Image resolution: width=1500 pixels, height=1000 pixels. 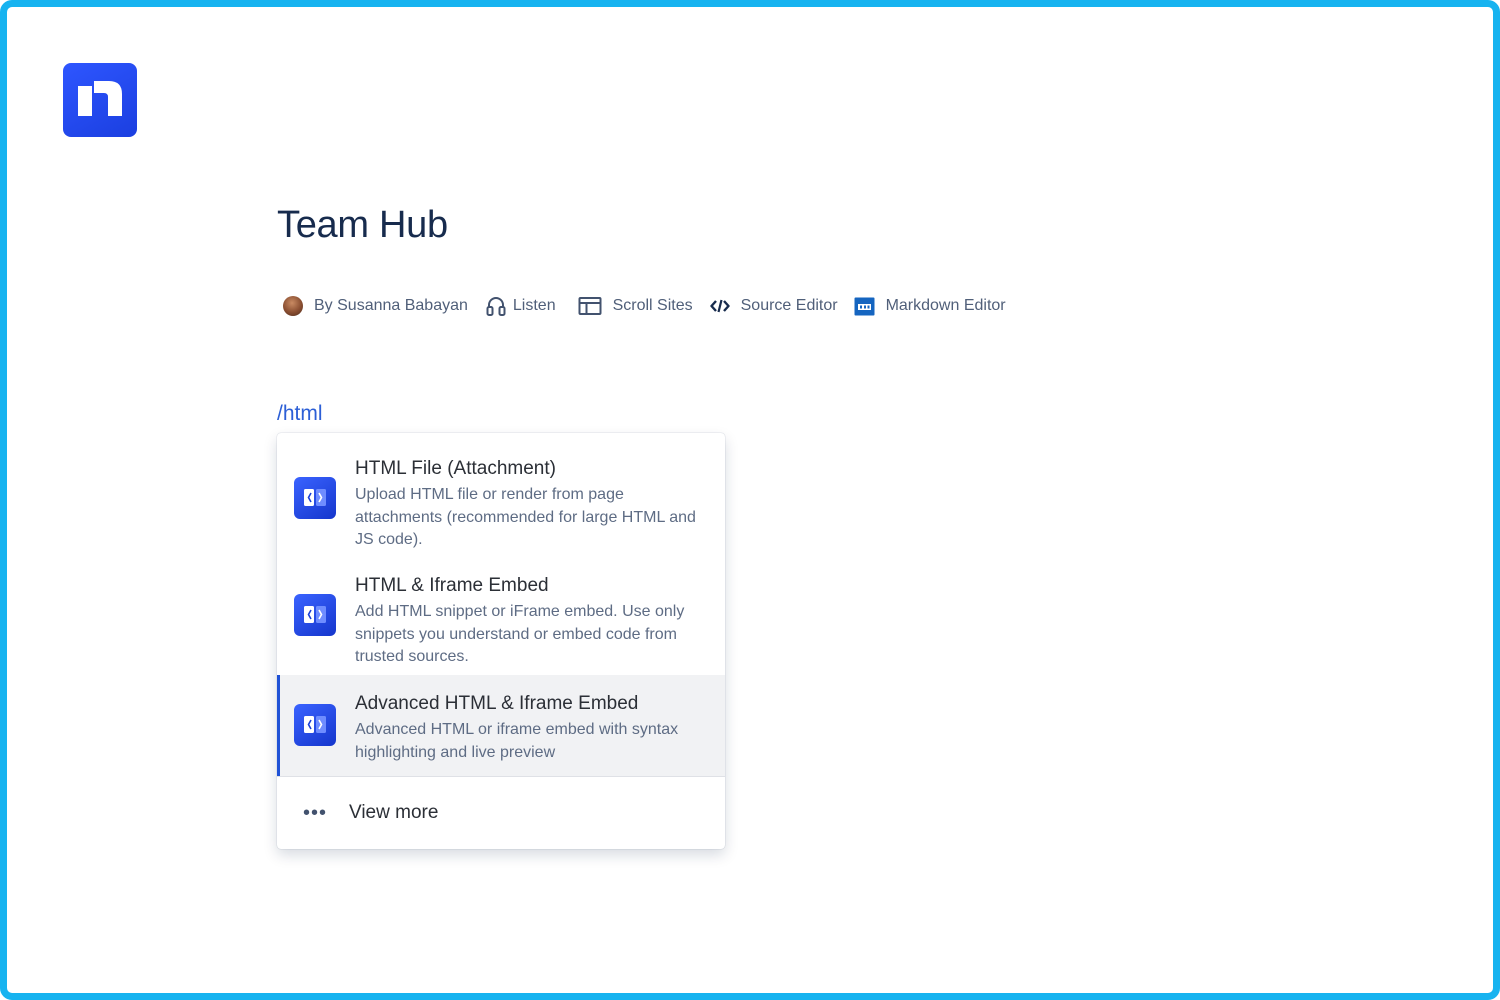 What do you see at coordinates (652, 305) in the screenshot?
I see `scroll-sites-label: Scroll Sites` at bounding box center [652, 305].